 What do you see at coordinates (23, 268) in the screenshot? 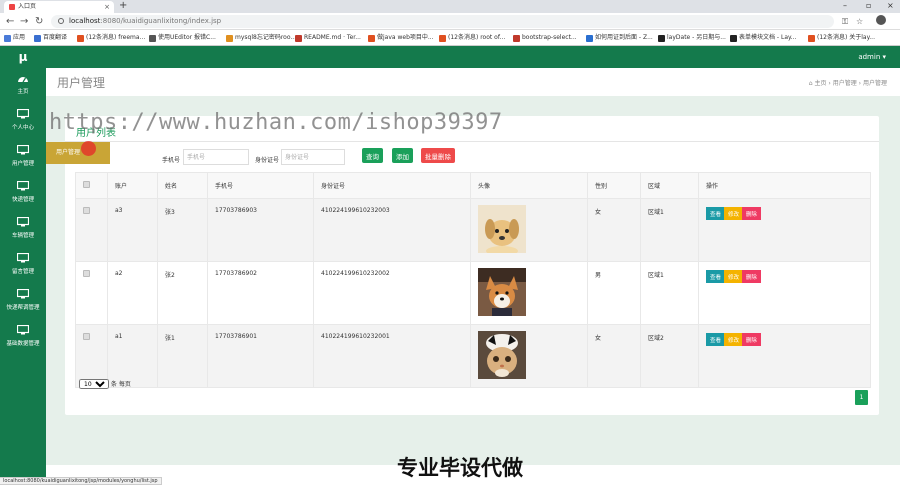
I see `sidebar-item-messages: 留言管理` at bounding box center [23, 268].